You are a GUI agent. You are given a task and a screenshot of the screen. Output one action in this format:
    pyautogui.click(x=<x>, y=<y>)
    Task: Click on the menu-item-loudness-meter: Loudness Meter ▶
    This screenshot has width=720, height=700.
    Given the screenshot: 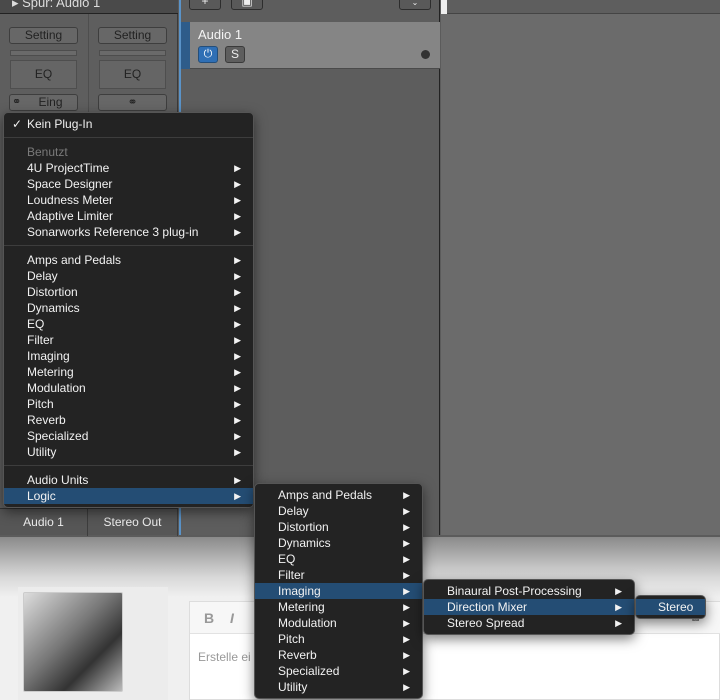 What is the action you would take?
    pyautogui.click(x=128, y=200)
    